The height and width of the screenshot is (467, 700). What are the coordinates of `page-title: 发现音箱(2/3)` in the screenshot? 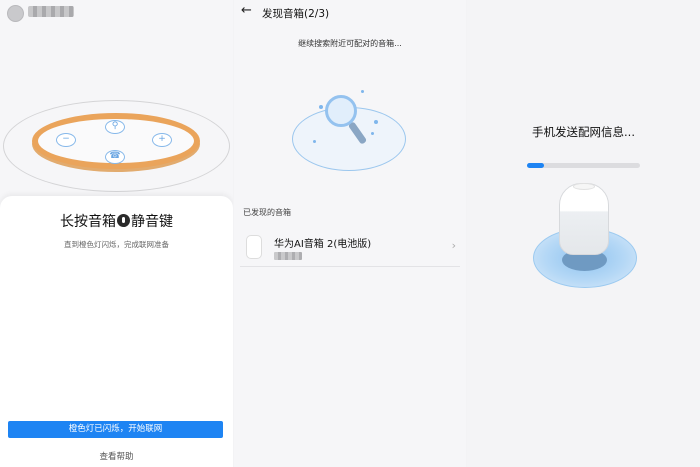 It's located at (296, 14).